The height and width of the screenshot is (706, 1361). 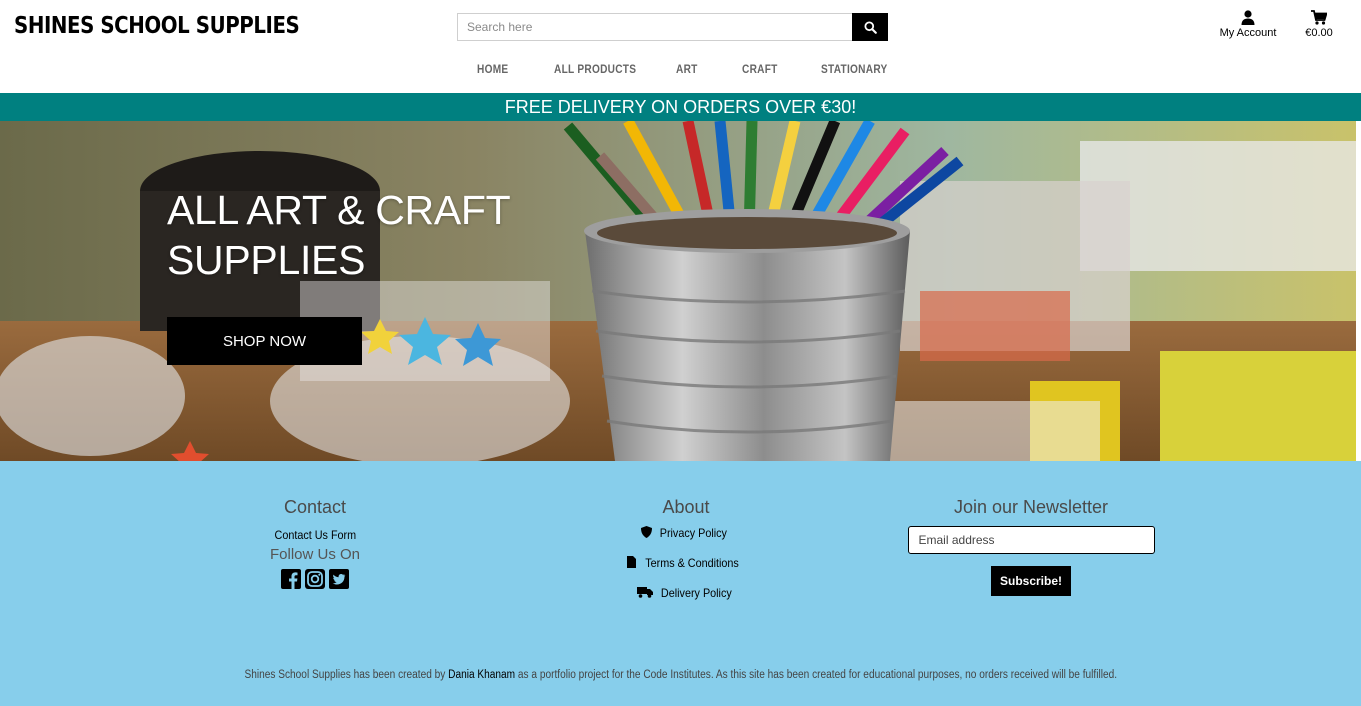 I want to click on footer-contact: Contact Contact Us Form Follow Us On, so click(x=315, y=543).